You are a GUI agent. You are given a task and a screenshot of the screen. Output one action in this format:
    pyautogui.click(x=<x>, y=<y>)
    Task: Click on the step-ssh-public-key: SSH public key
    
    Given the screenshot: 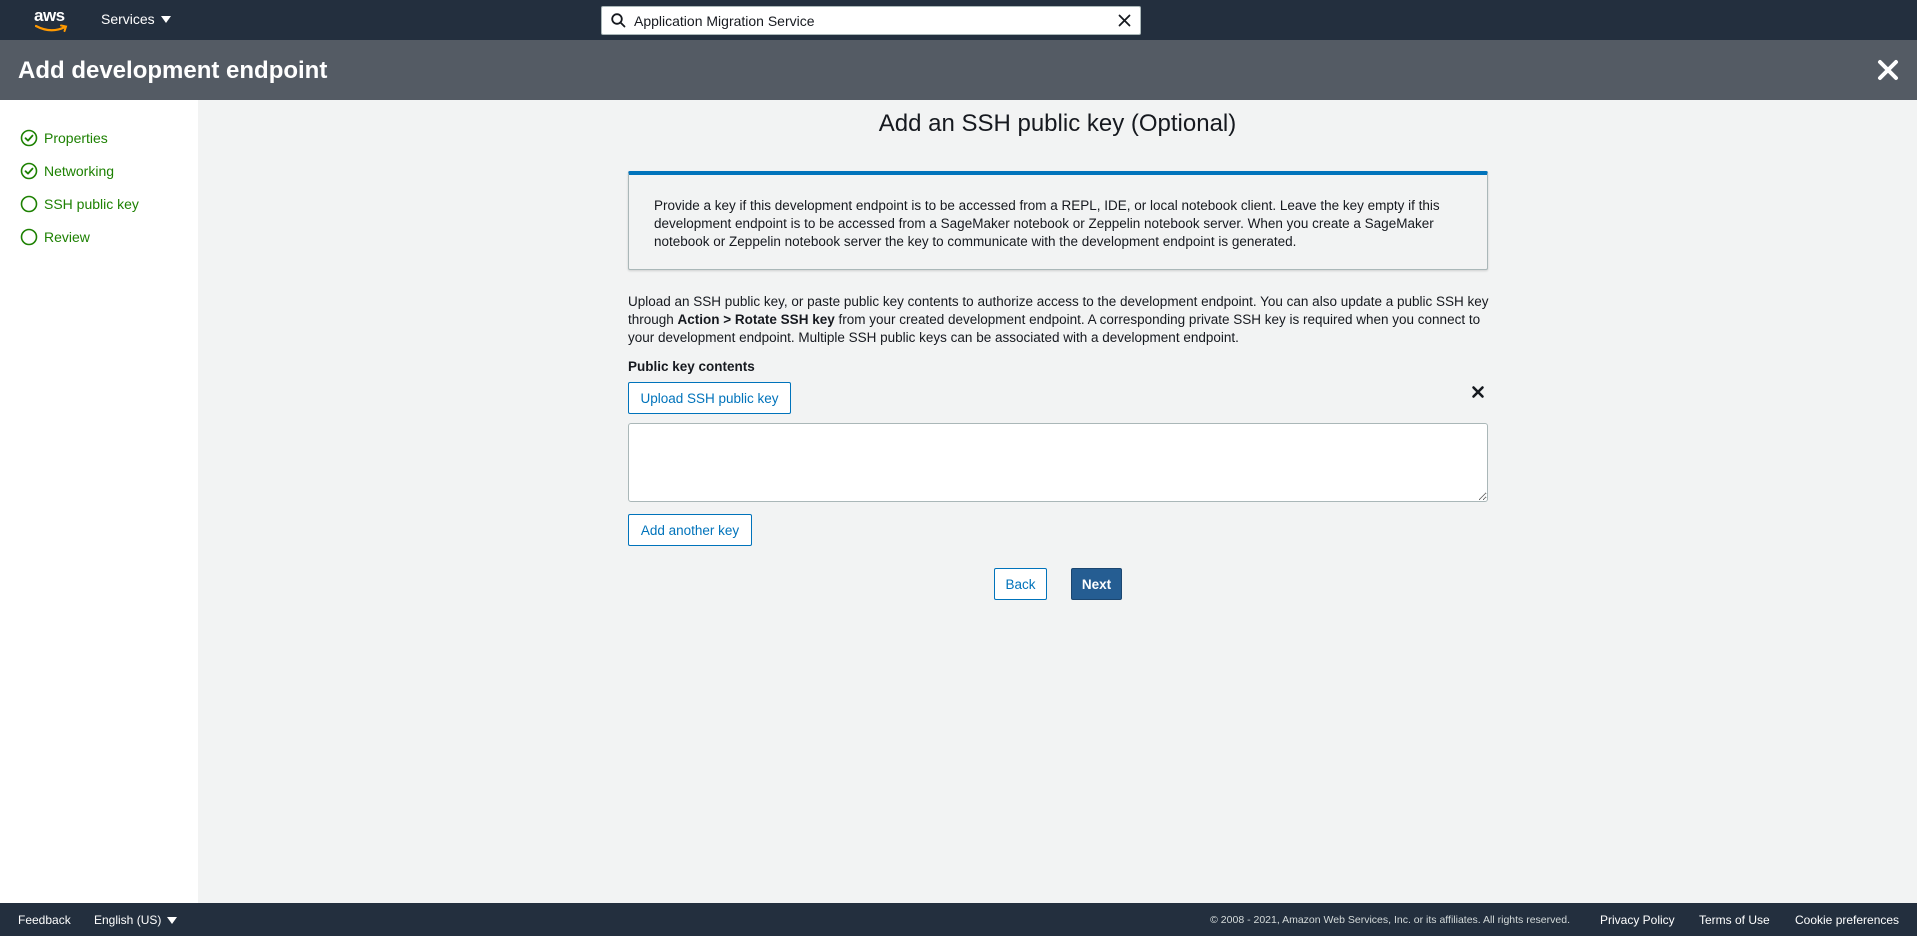 What is the action you would take?
    pyautogui.click(x=79, y=204)
    